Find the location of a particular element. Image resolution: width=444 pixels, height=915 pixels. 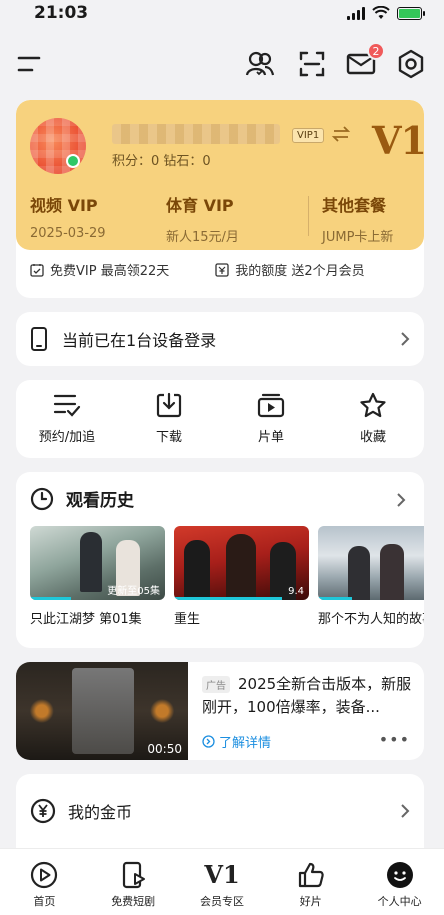

status-time: 21:03 is located at coordinates (61, 13).